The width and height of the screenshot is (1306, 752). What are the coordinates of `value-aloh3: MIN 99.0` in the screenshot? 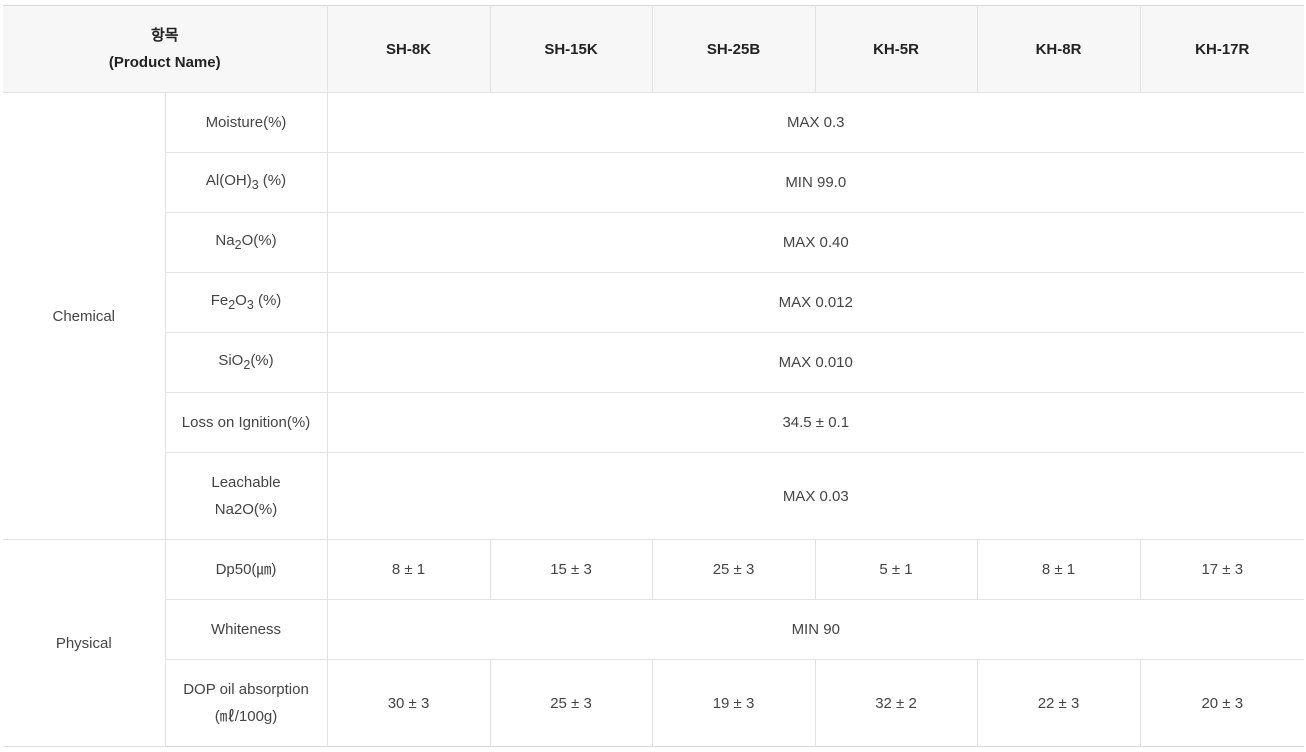 It's located at (815, 182).